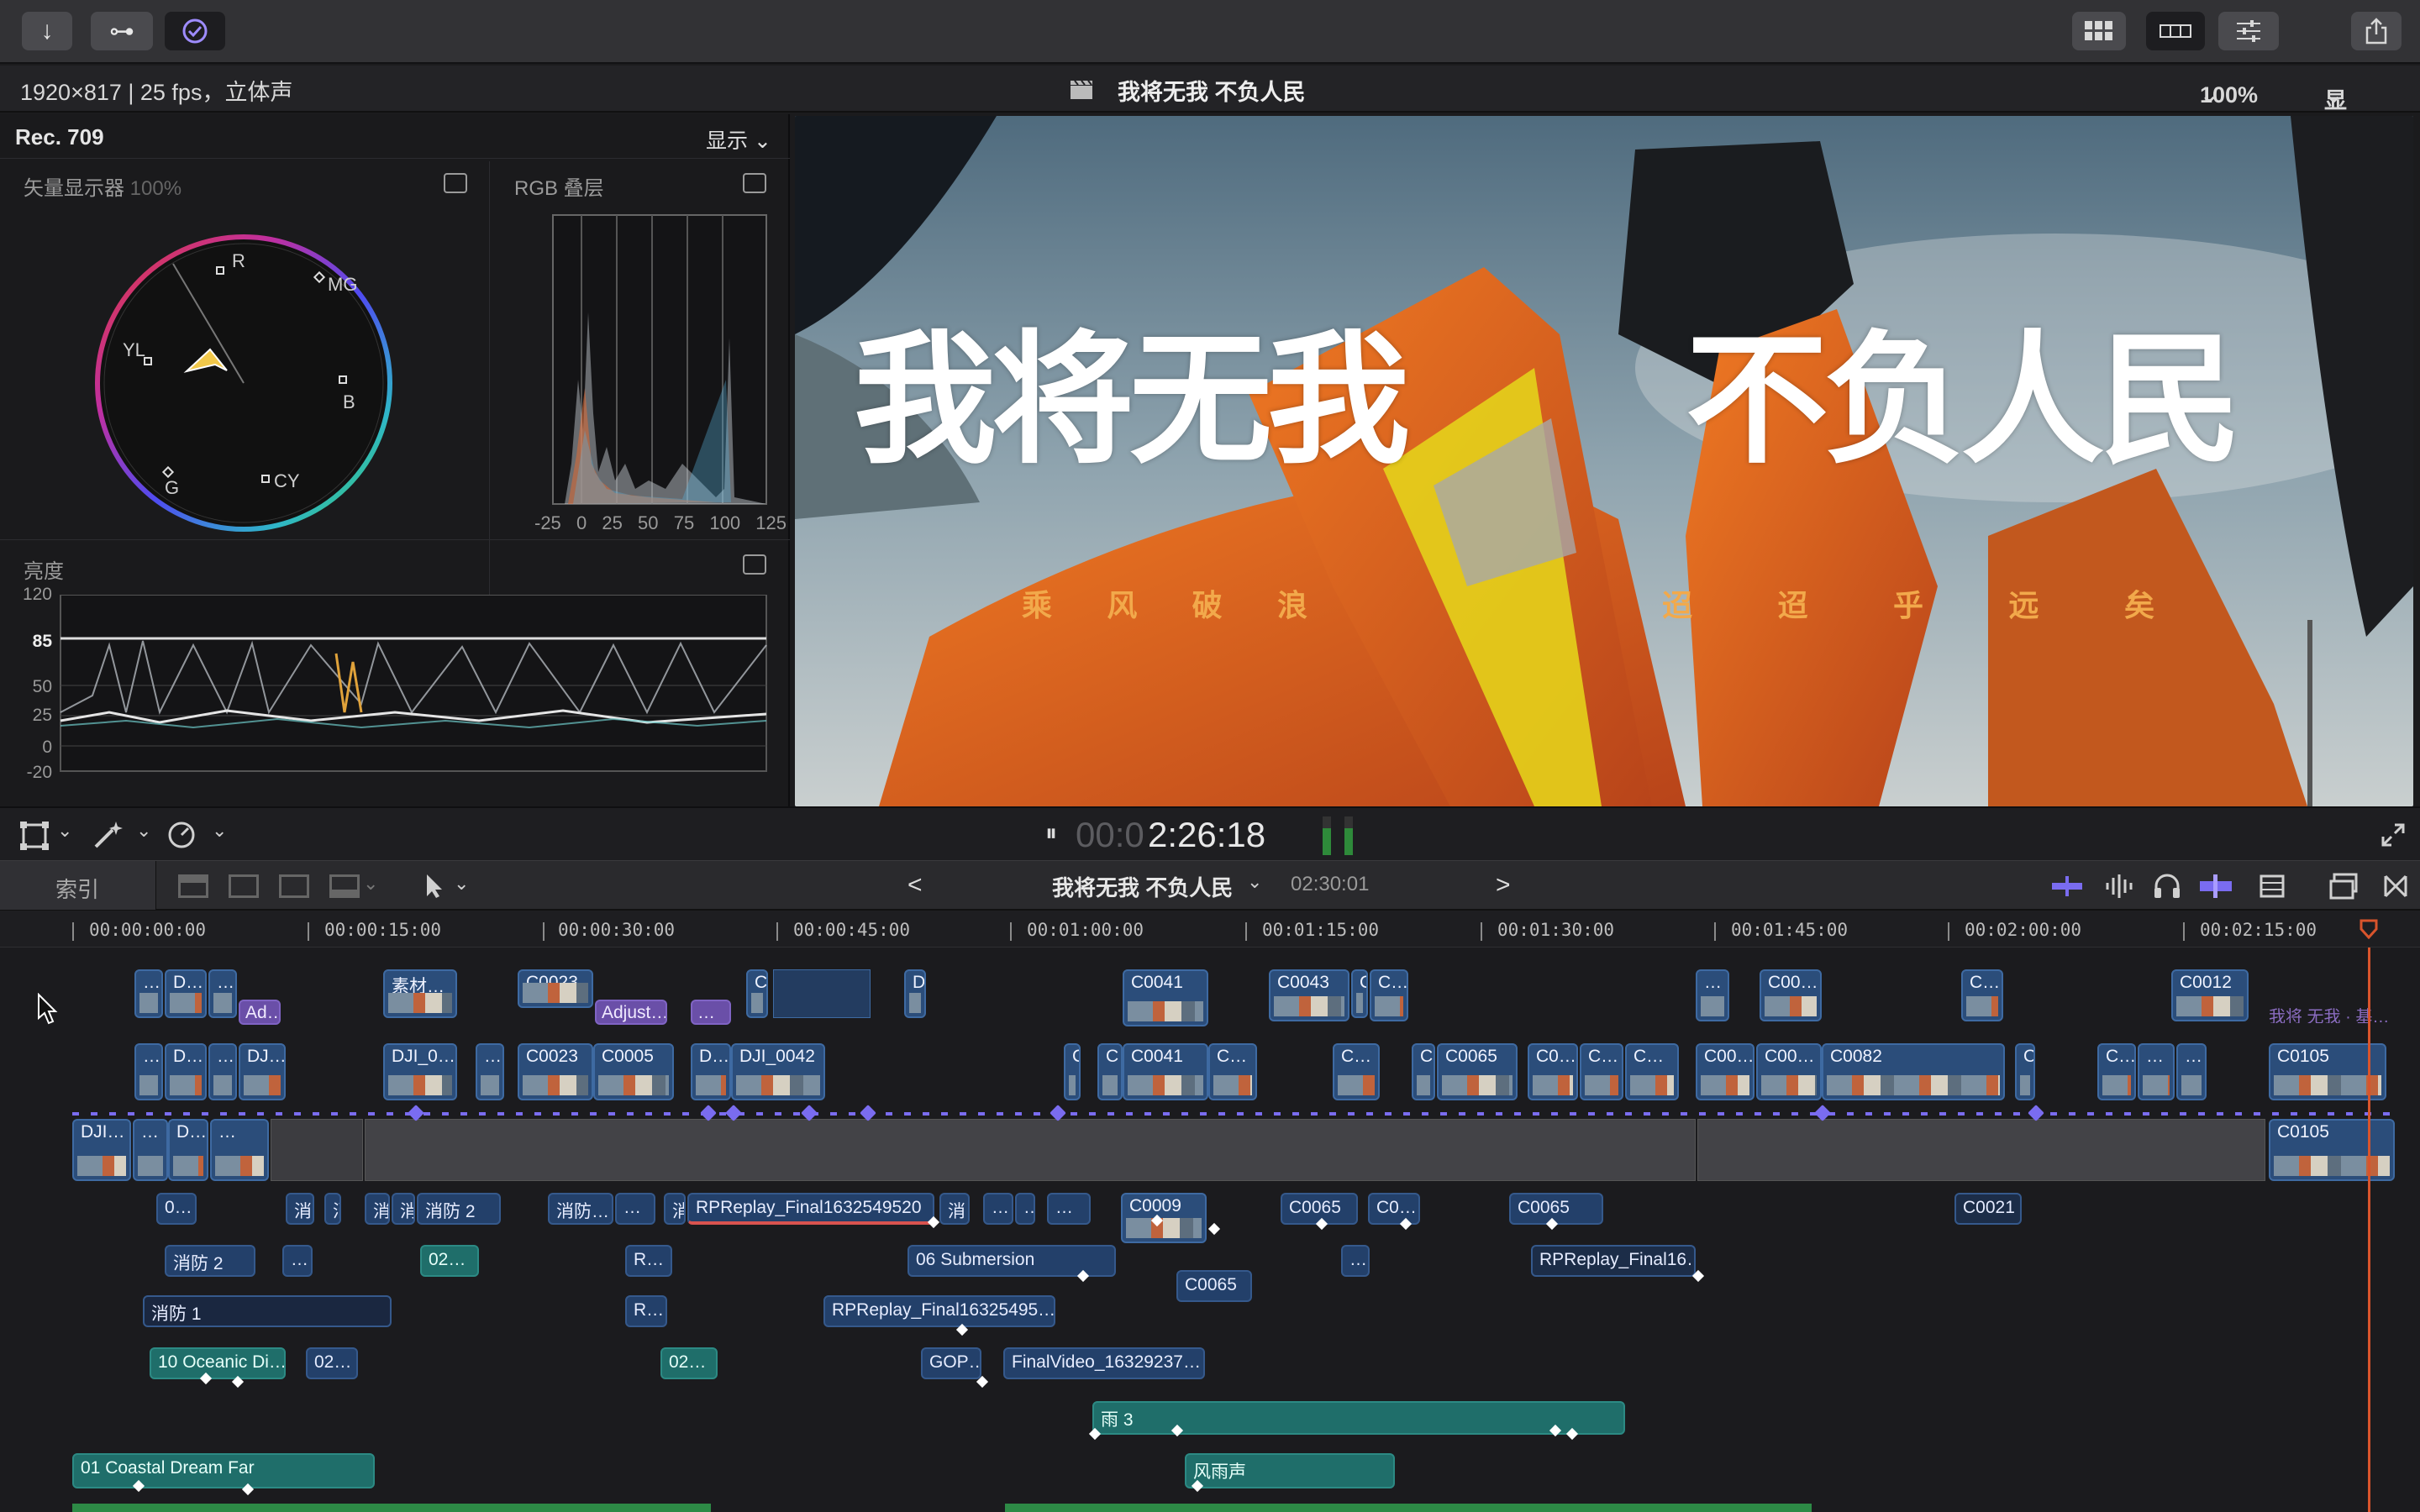 The width and height of the screenshot is (2420, 1512). Describe the element at coordinates (2369, 1230) in the screenshot. I see `playhead` at that location.